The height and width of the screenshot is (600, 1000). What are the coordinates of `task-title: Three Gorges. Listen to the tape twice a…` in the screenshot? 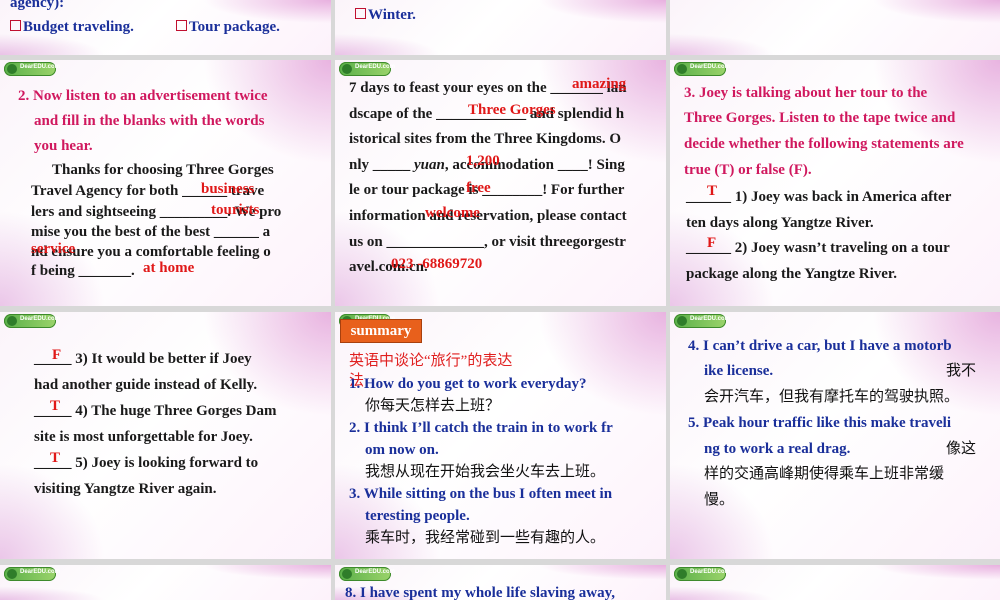 It's located at (820, 118).